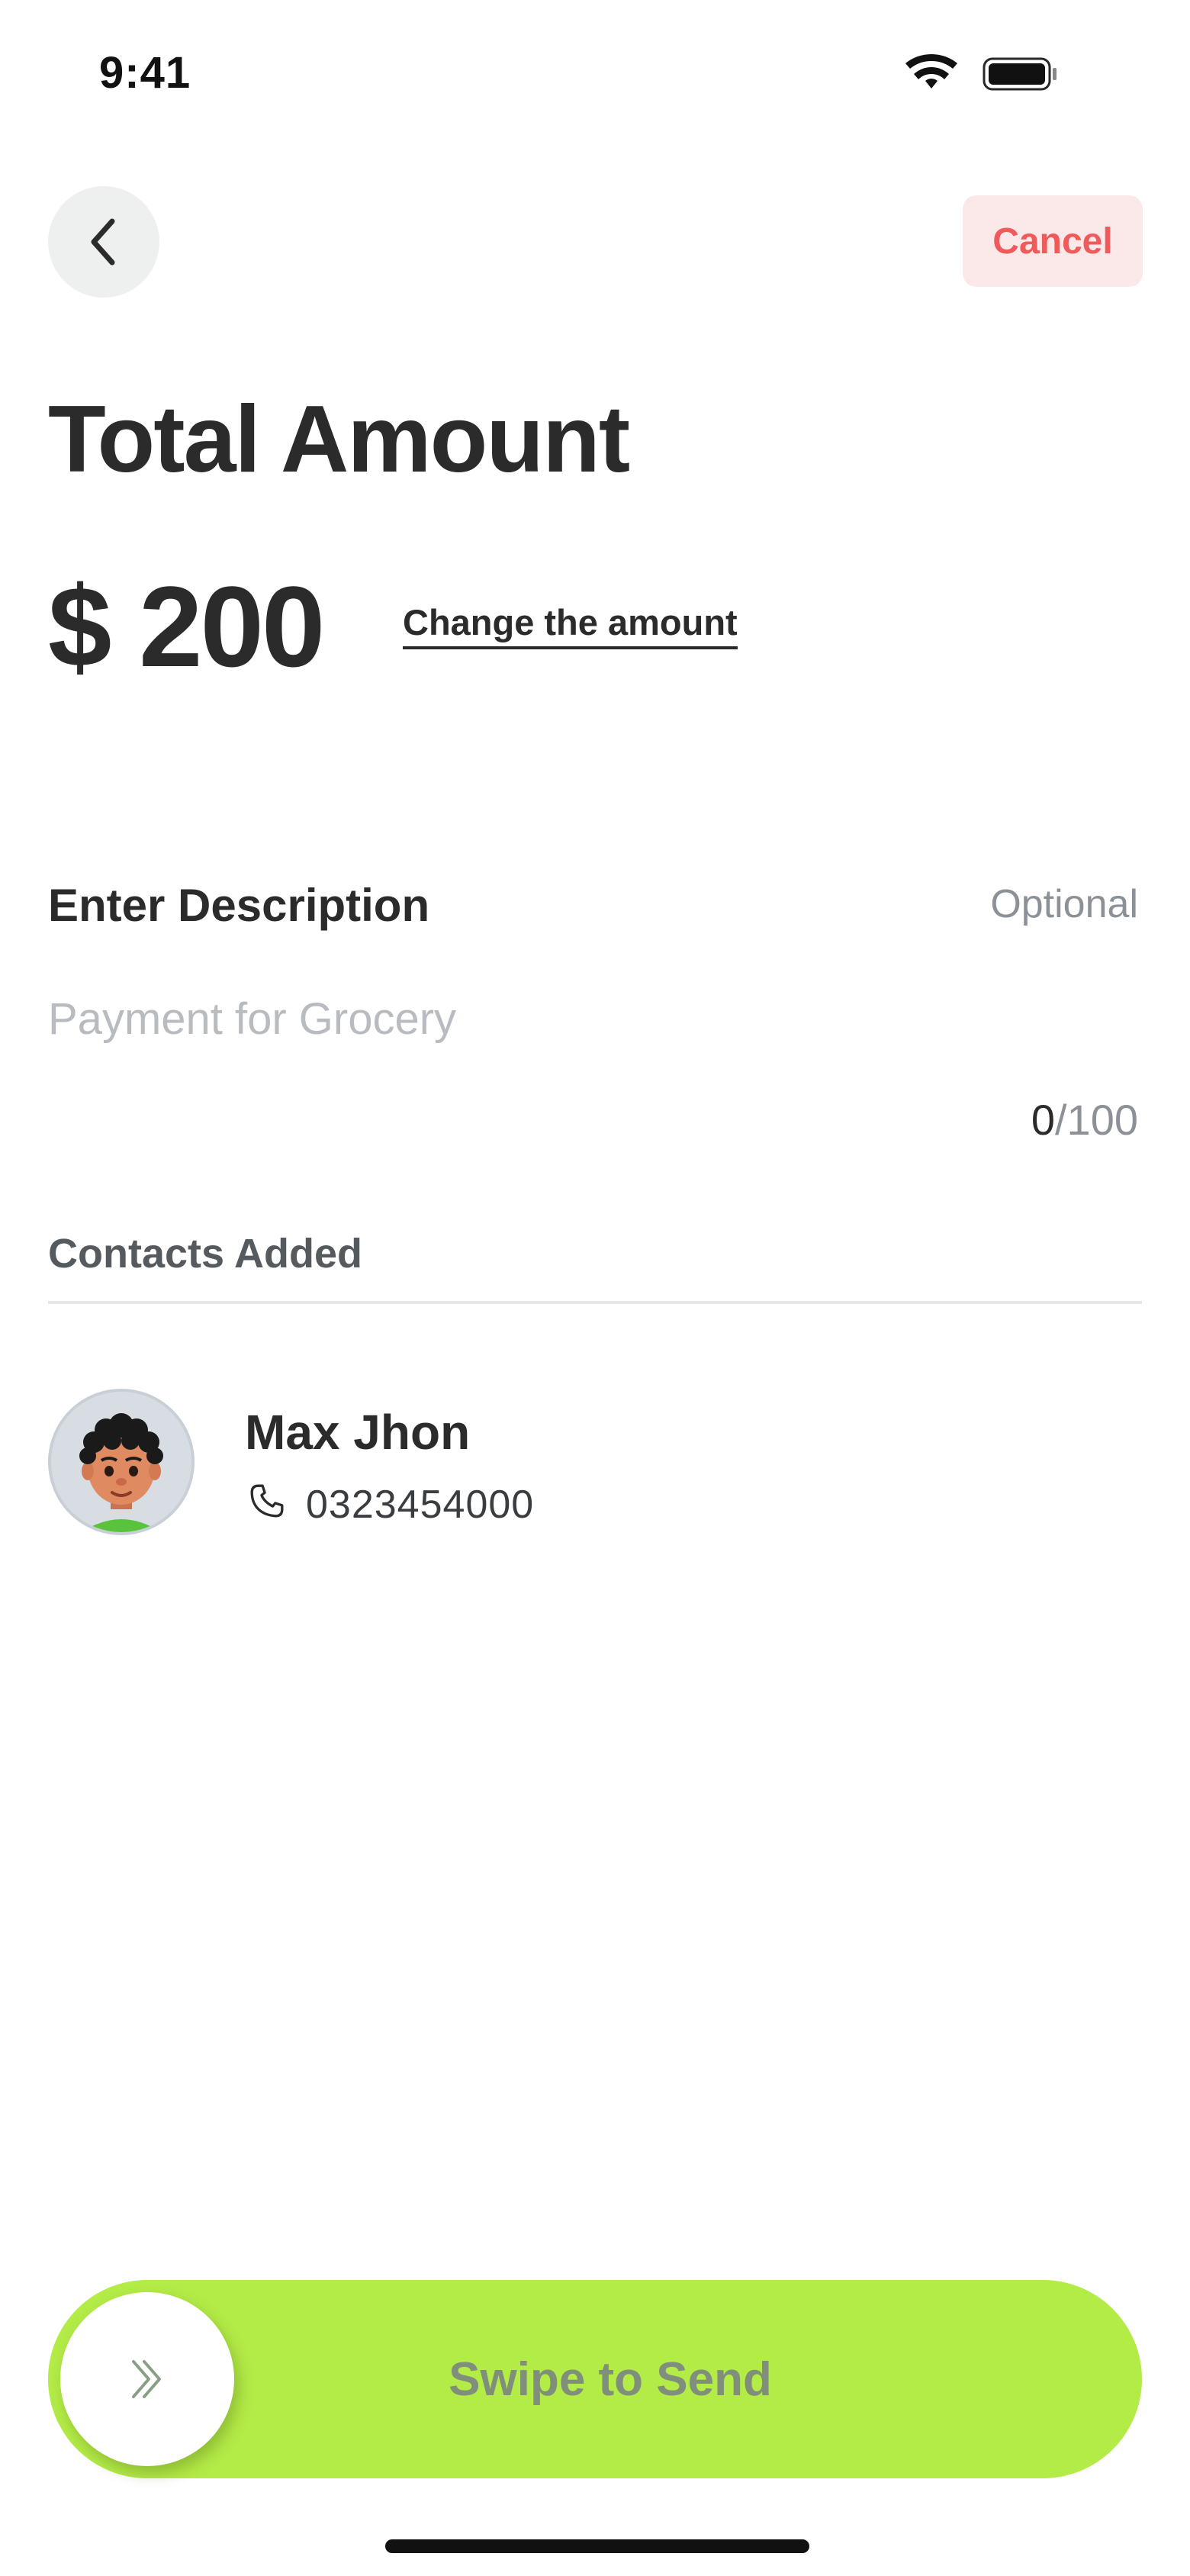 The image size is (1190, 2576). Describe the element at coordinates (1043, 1120) in the screenshot. I see `char-counter-current: 0` at that location.